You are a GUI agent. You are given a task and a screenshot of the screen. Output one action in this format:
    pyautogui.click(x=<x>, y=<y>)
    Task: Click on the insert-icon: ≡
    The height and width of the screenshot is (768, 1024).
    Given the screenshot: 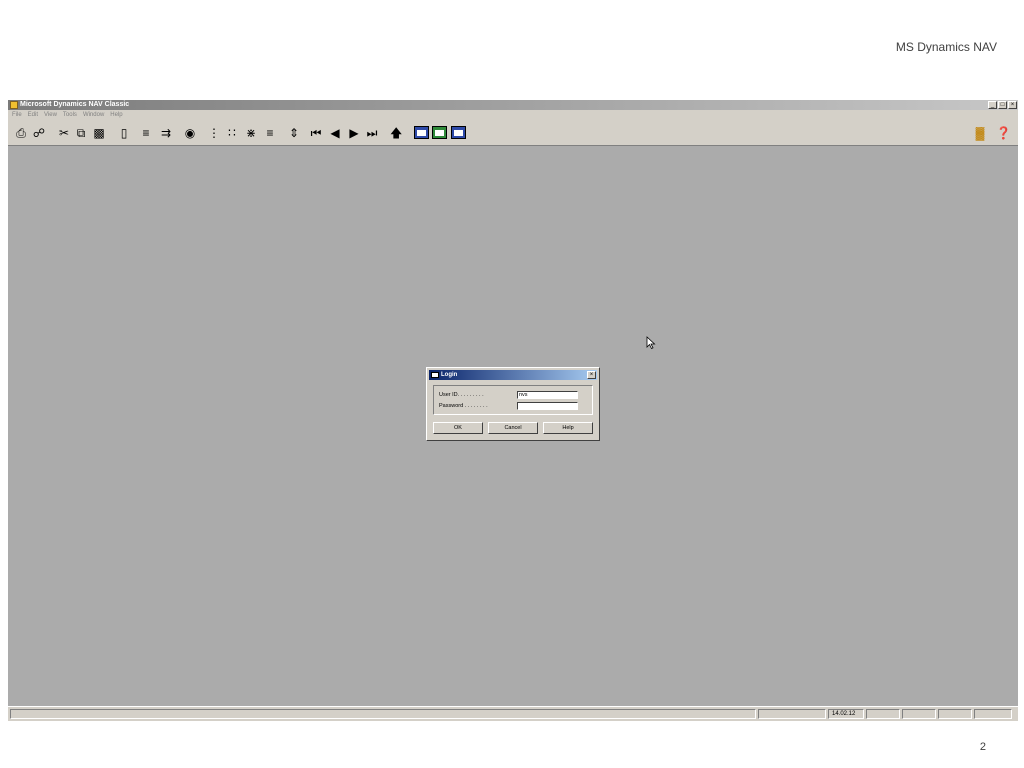 What is the action you would take?
    pyautogui.click(x=146, y=133)
    